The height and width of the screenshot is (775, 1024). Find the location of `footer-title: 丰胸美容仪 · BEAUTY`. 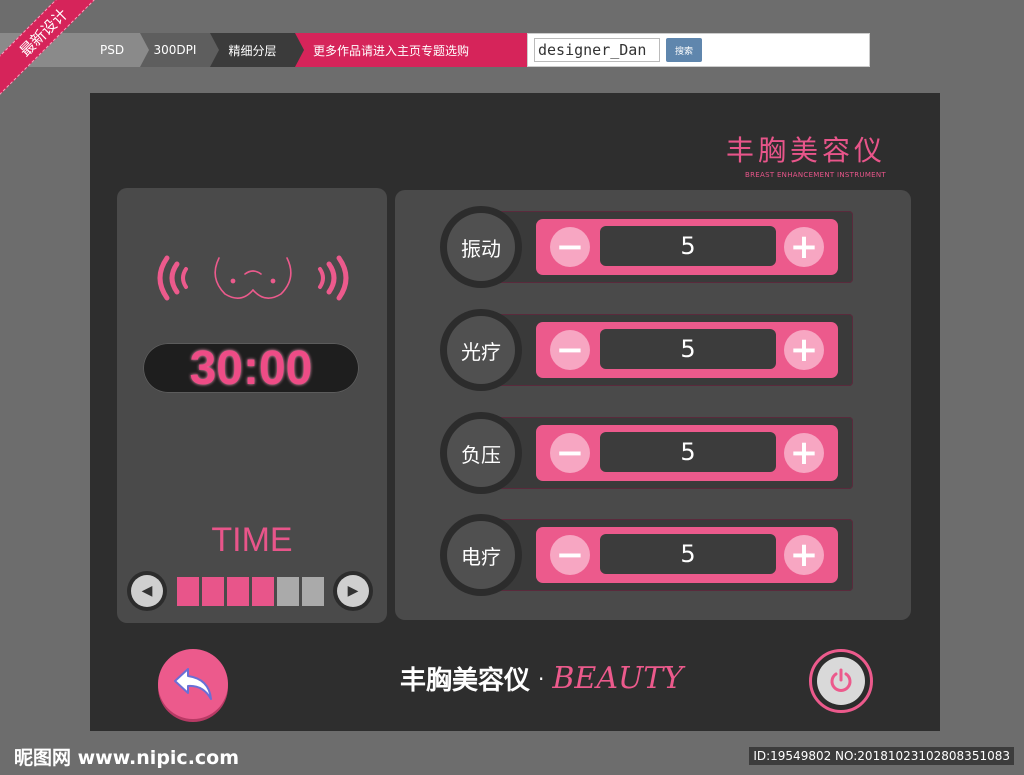

footer-title: 丰胸美容仪 · BEAUTY is located at coordinates (580, 678).